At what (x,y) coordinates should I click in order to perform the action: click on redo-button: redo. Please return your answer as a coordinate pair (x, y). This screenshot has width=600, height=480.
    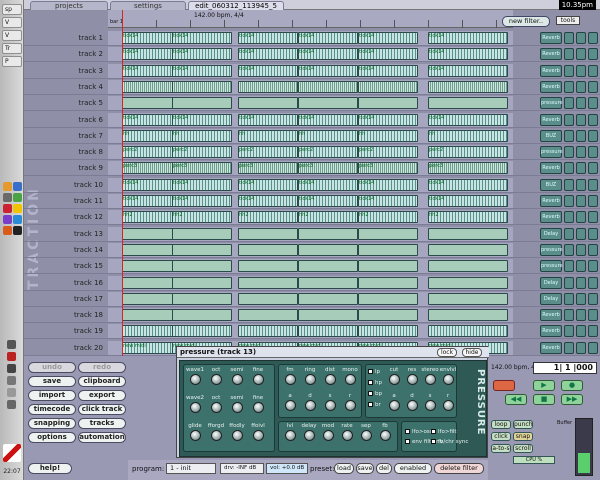
    Looking at the image, I should click on (102, 367).